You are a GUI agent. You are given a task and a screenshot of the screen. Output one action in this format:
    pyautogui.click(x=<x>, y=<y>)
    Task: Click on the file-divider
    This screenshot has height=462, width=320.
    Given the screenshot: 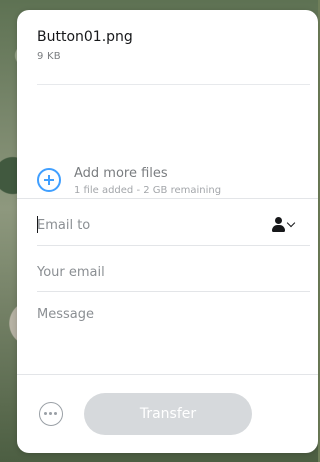 What is the action you would take?
    pyautogui.click(x=173, y=84)
    